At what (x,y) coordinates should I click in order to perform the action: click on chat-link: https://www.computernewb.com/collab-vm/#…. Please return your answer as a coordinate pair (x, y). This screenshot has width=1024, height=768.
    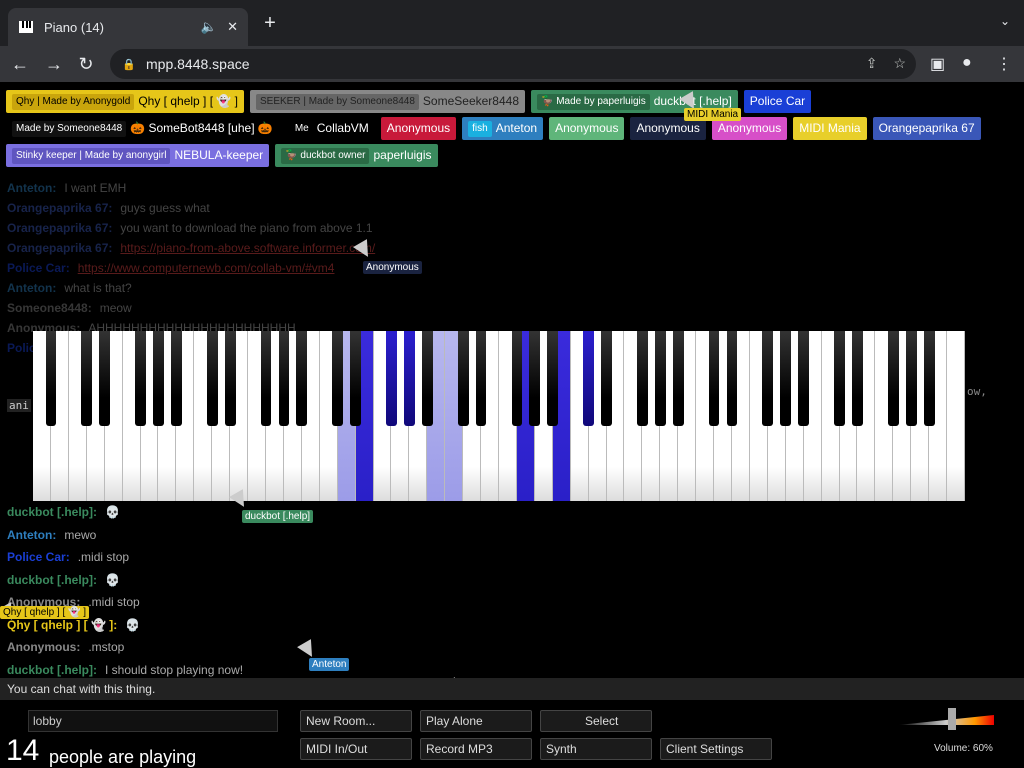
    Looking at the image, I should click on (206, 268).